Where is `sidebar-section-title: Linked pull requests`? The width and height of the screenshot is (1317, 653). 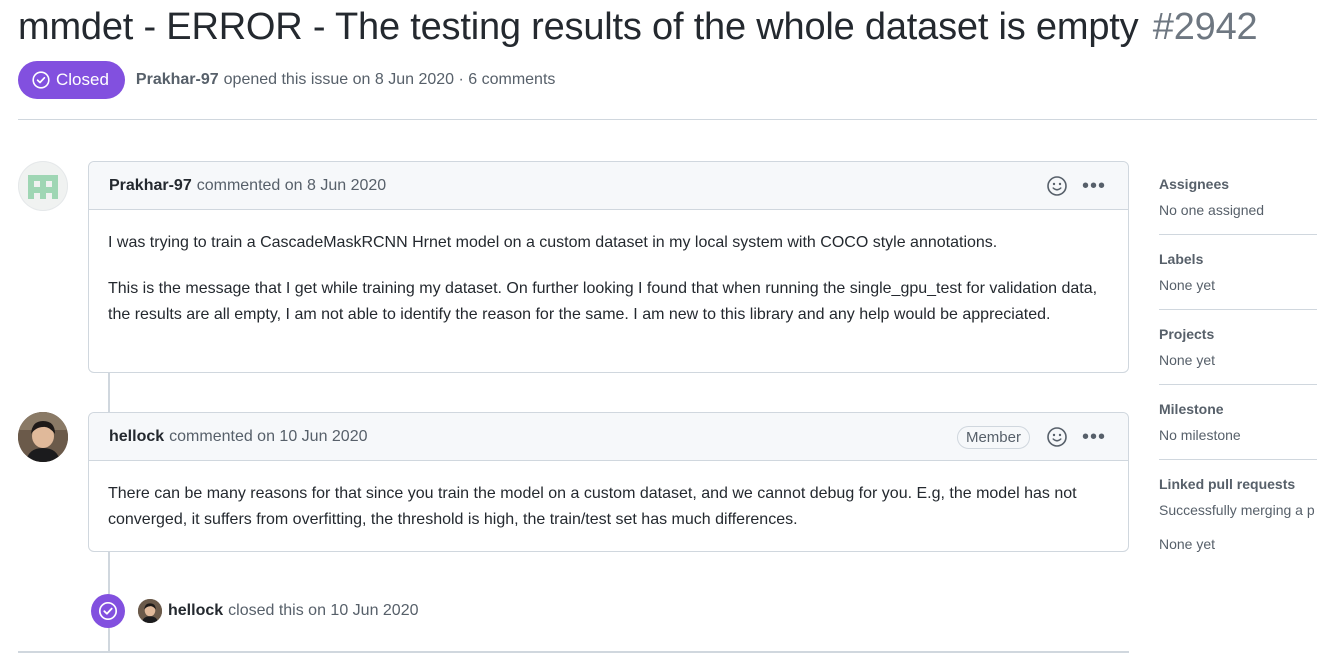
sidebar-section-title: Linked pull requests is located at coordinates (1238, 484).